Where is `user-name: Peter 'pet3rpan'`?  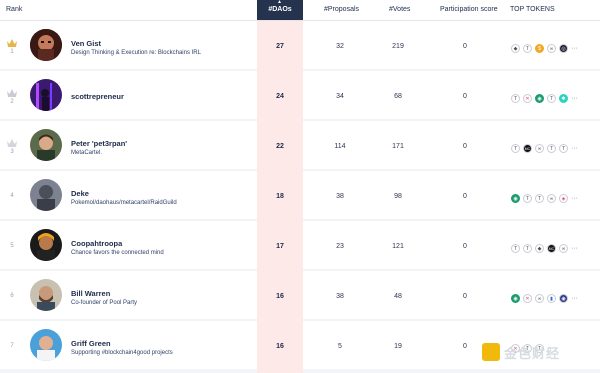 user-name: Peter 'pet3rpan' is located at coordinates (99, 143).